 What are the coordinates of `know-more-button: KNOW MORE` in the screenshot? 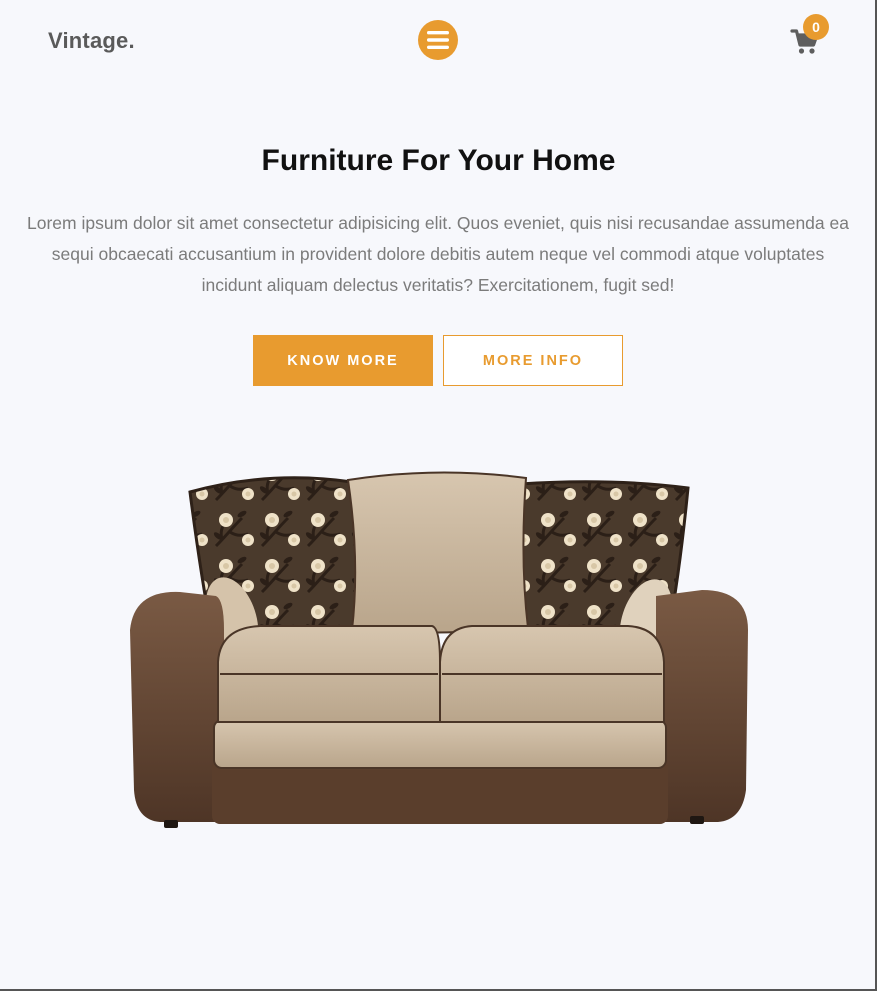 It's located at (343, 360).